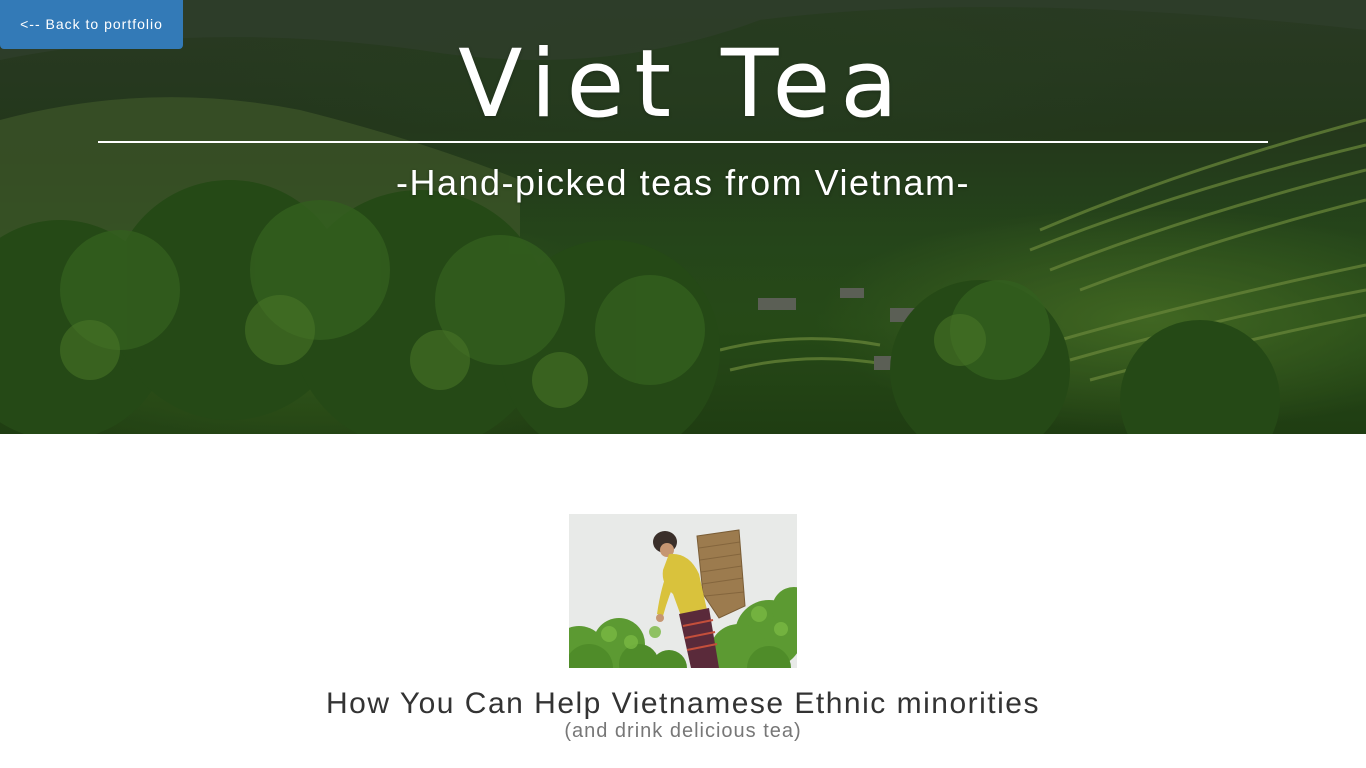  I want to click on tea-picker-woman-image, so click(683, 591).